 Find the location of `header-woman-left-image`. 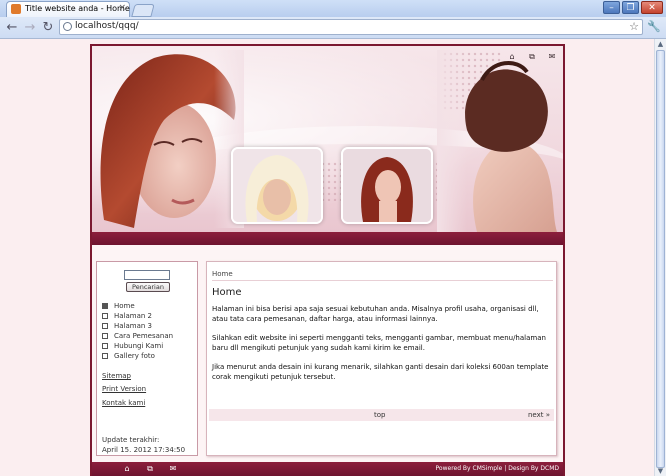

header-woman-left-image is located at coordinates (172, 139).